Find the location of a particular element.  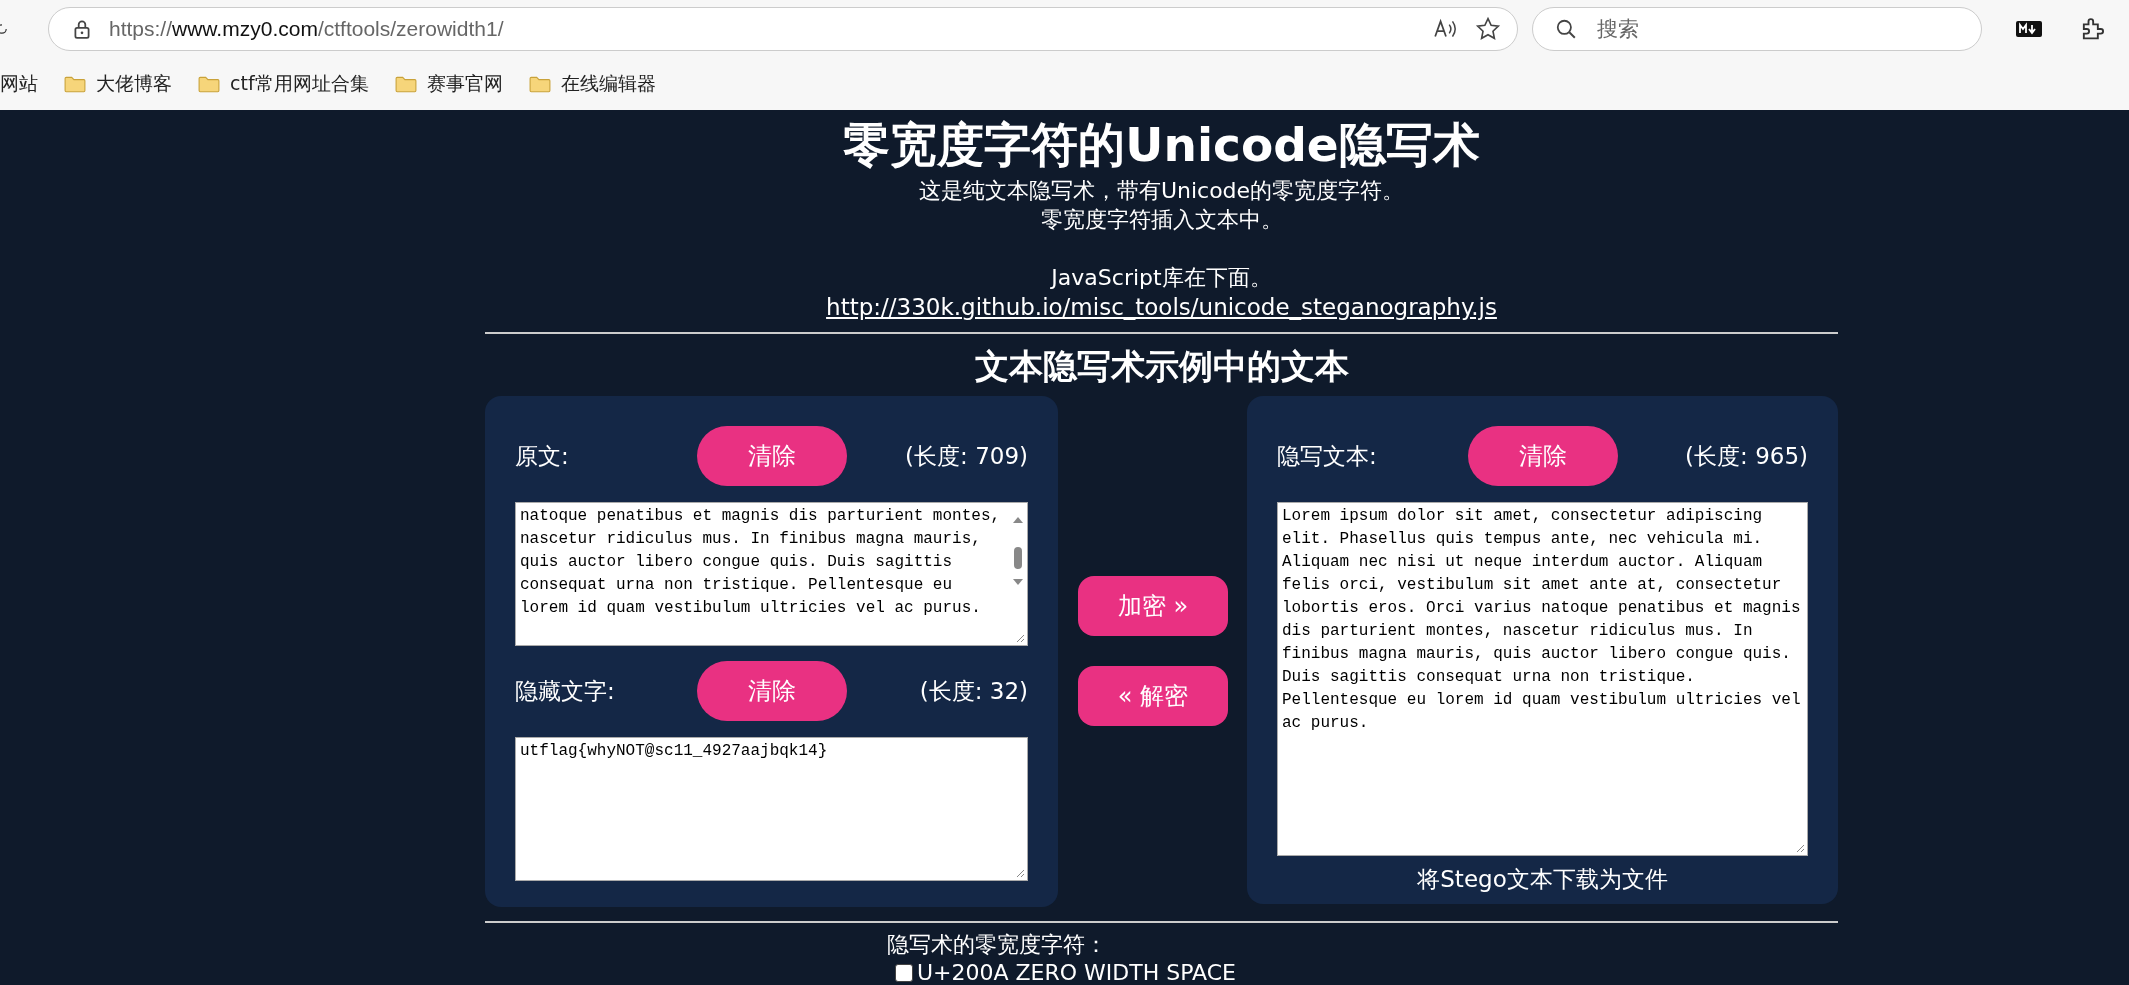

markdown-icon is located at coordinates (2029, 29).